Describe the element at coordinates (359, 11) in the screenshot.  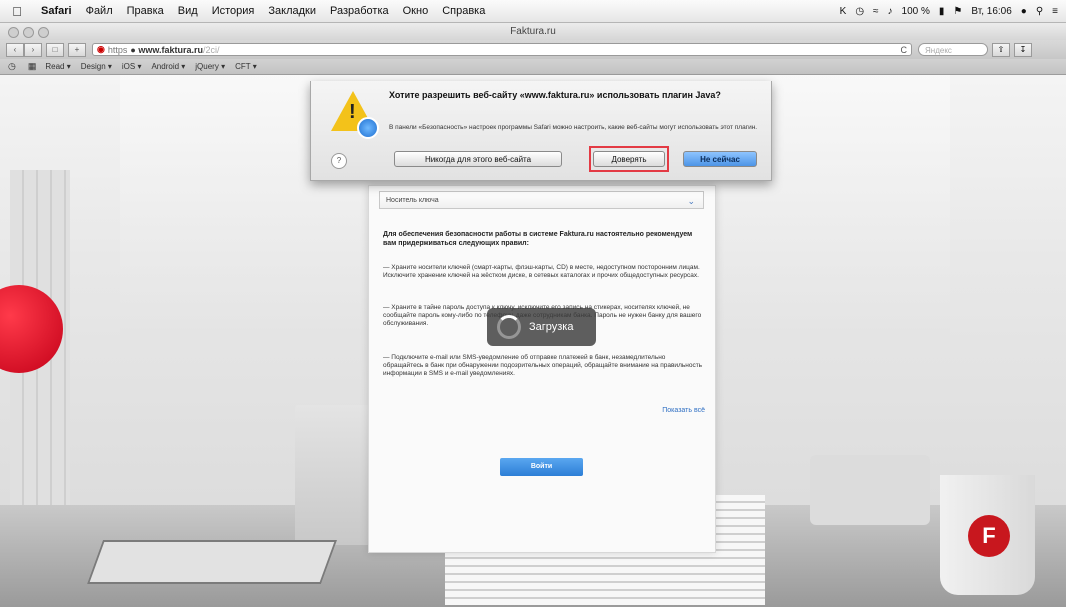
I see `menu-develop: Разработка` at that location.